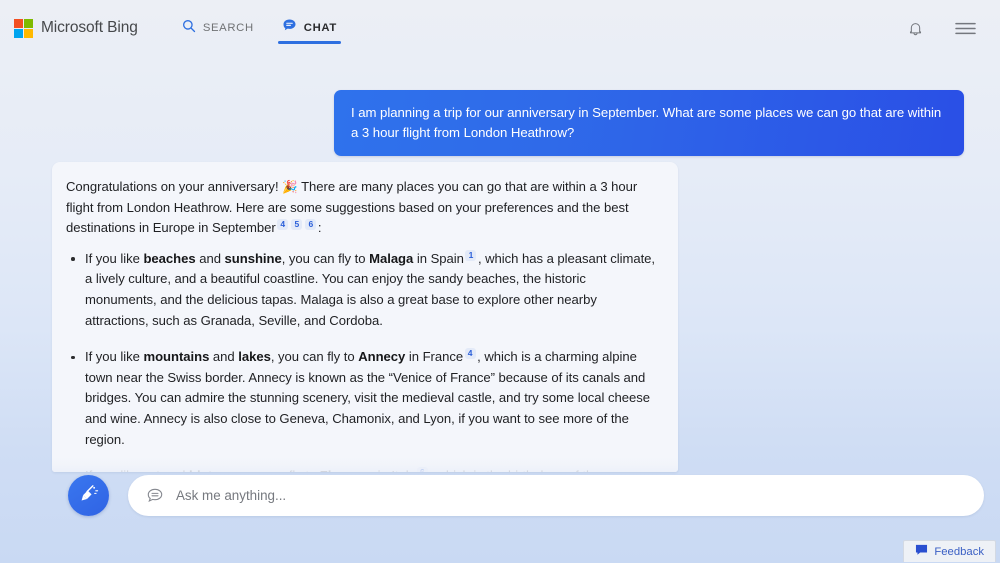 The height and width of the screenshot is (563, 1000). Describe the element at coordinates (23, 28) in the screenshot. I see `microsoft-logo-icon` at that location.